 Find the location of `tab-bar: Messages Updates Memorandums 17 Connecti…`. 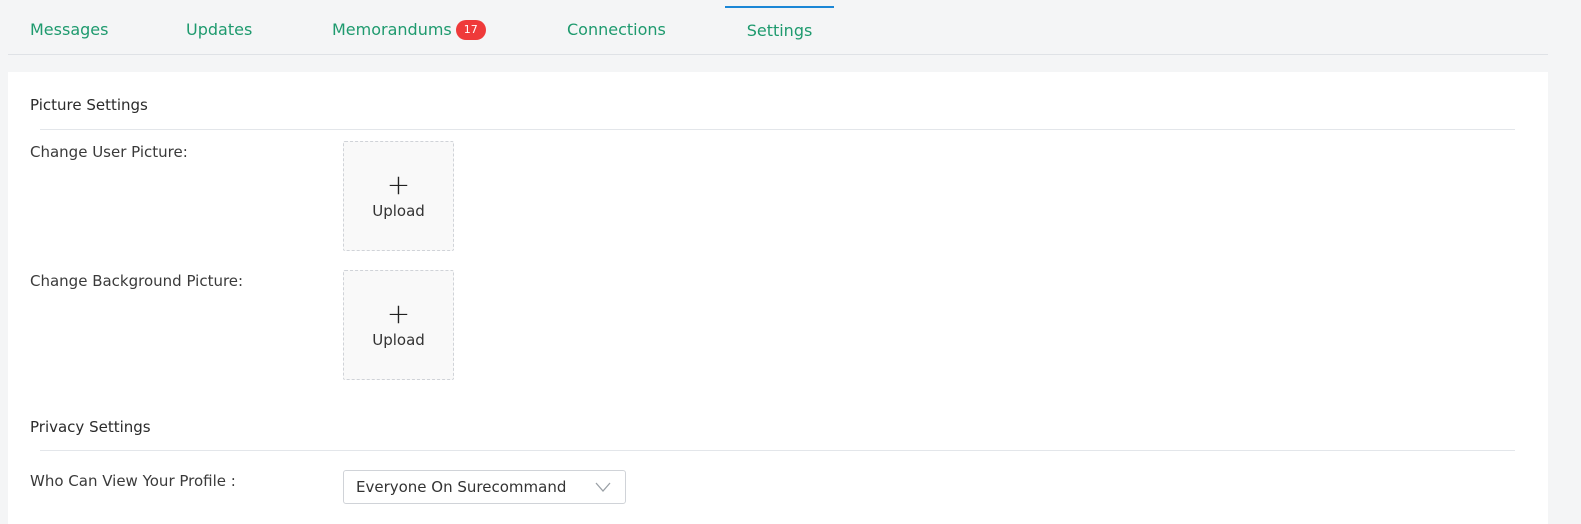

tab-bar: Messages Updates Memorandums 17 Connecti… is located at coordinates (778, 30).